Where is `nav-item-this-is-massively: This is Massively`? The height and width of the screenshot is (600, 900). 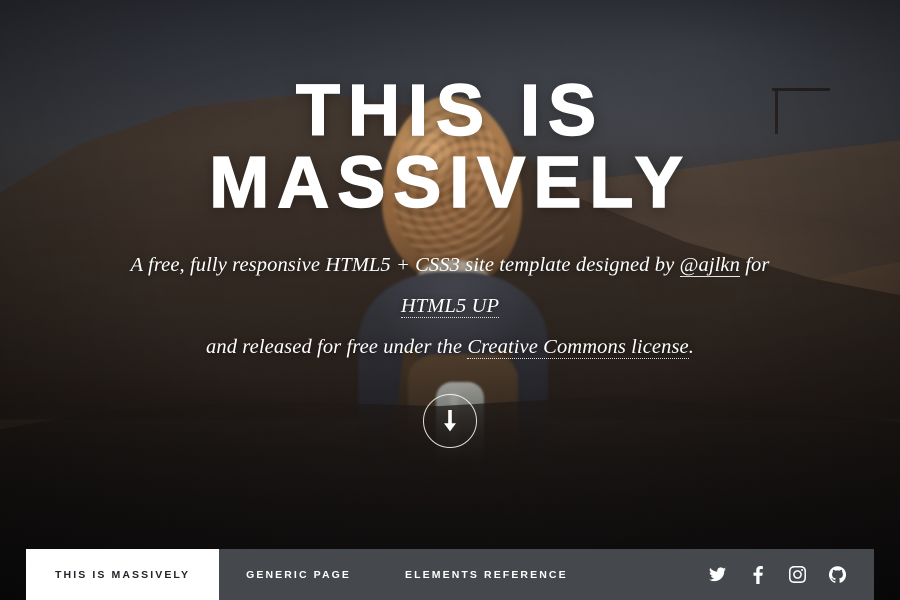 nav-item-this-is-massively: This is Massively is located at coordinates (123, 574).